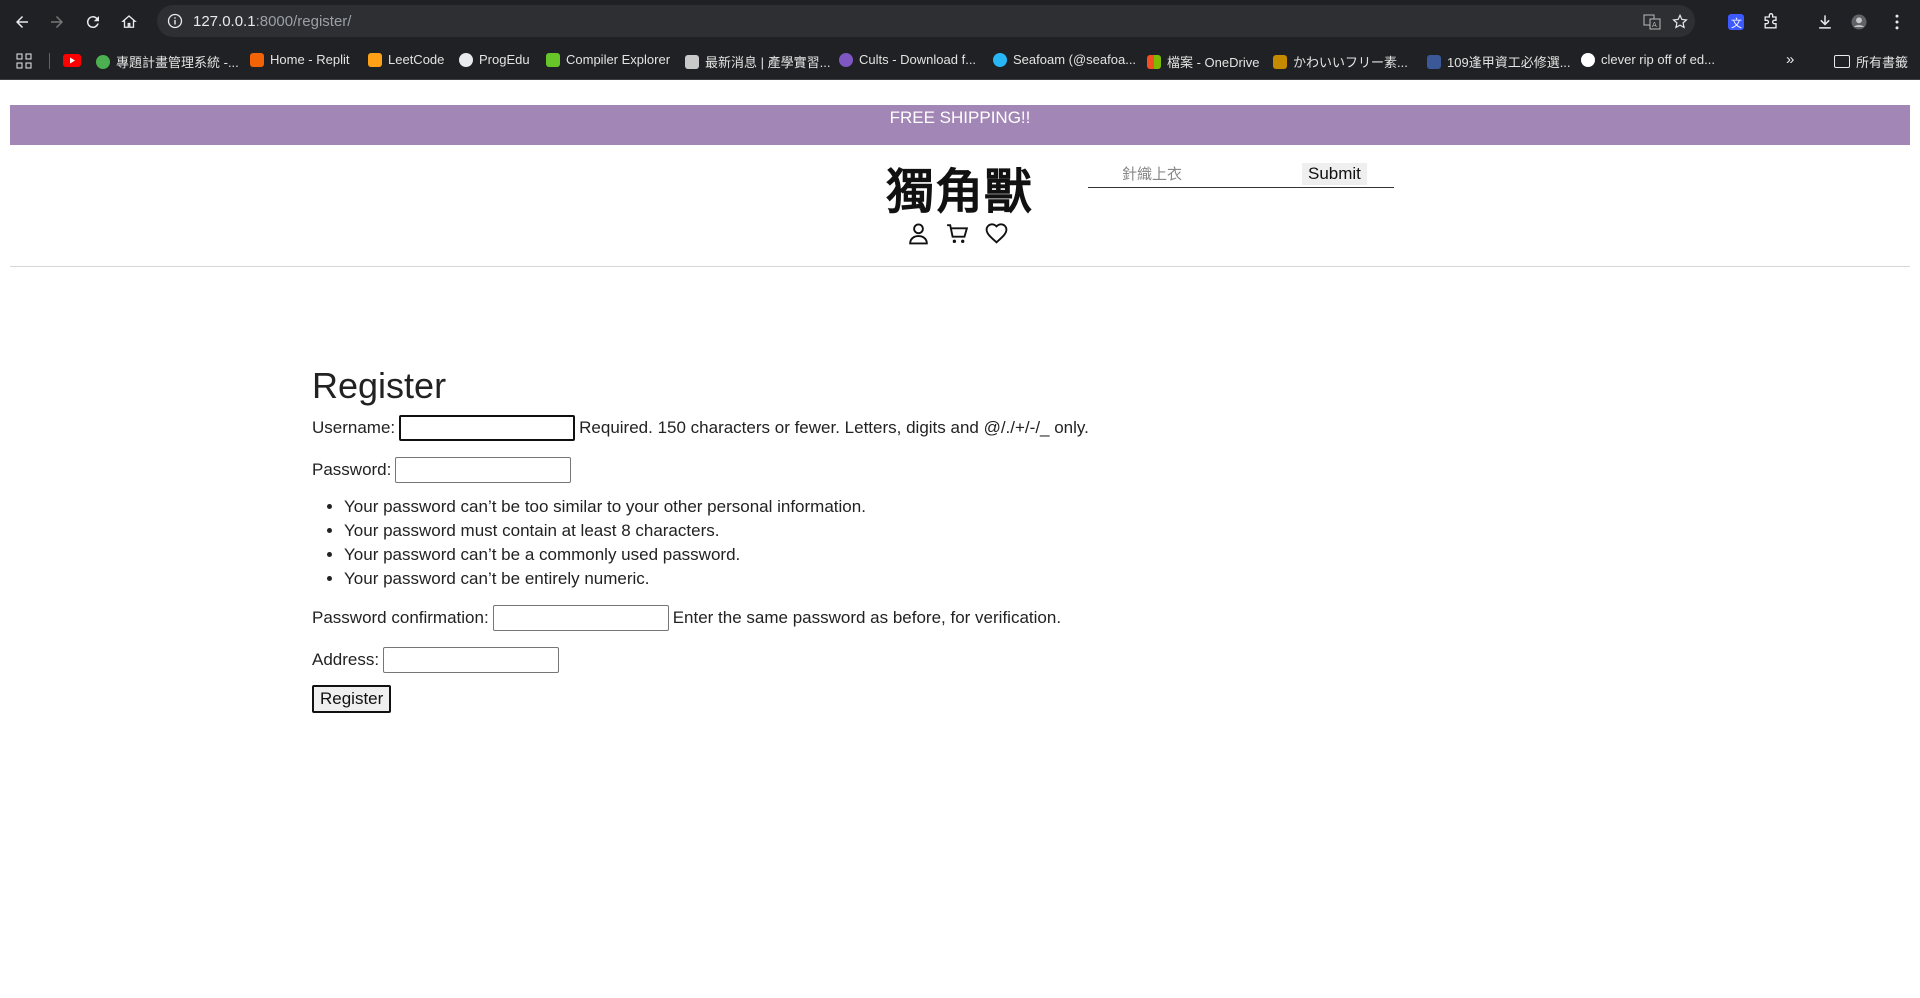 This screenshot has height=998, width=1920. I want to click on more-bookmarks-chevron-icon: », so click(1790, 59).